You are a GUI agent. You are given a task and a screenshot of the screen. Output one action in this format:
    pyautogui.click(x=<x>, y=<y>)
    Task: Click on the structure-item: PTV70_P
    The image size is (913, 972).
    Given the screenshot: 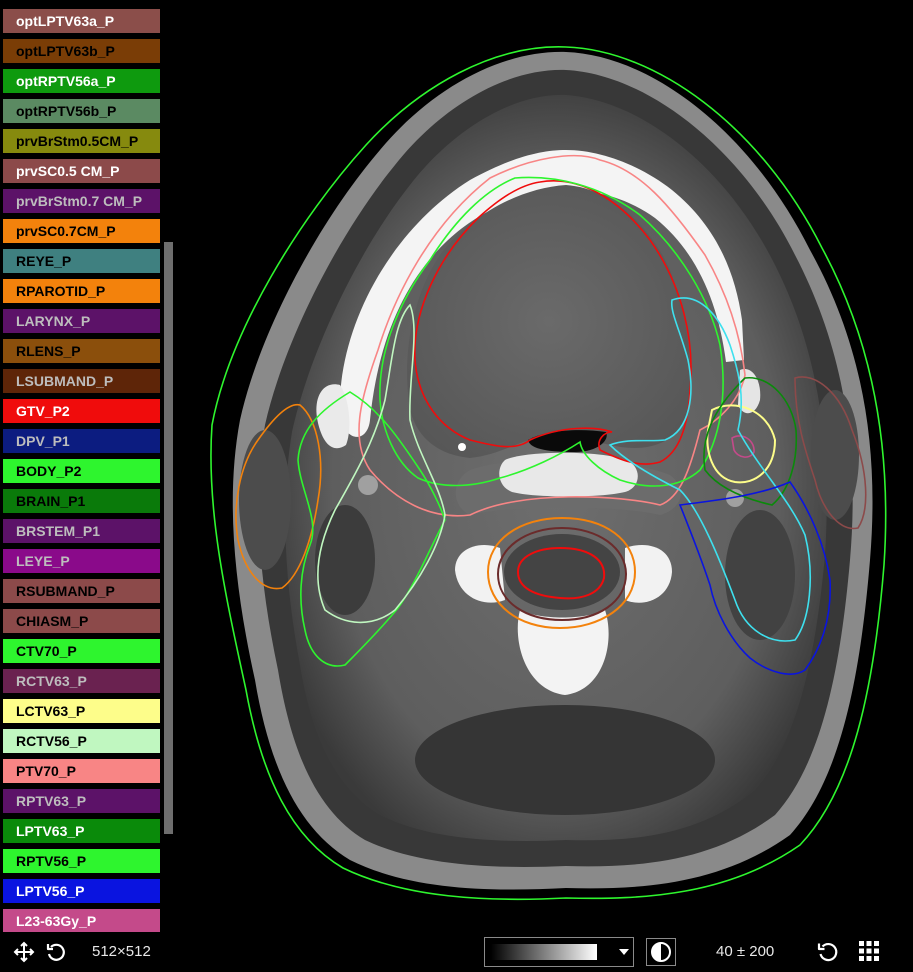 What is the action you would take?
    pyautogui.click(x=81, y=771)
    